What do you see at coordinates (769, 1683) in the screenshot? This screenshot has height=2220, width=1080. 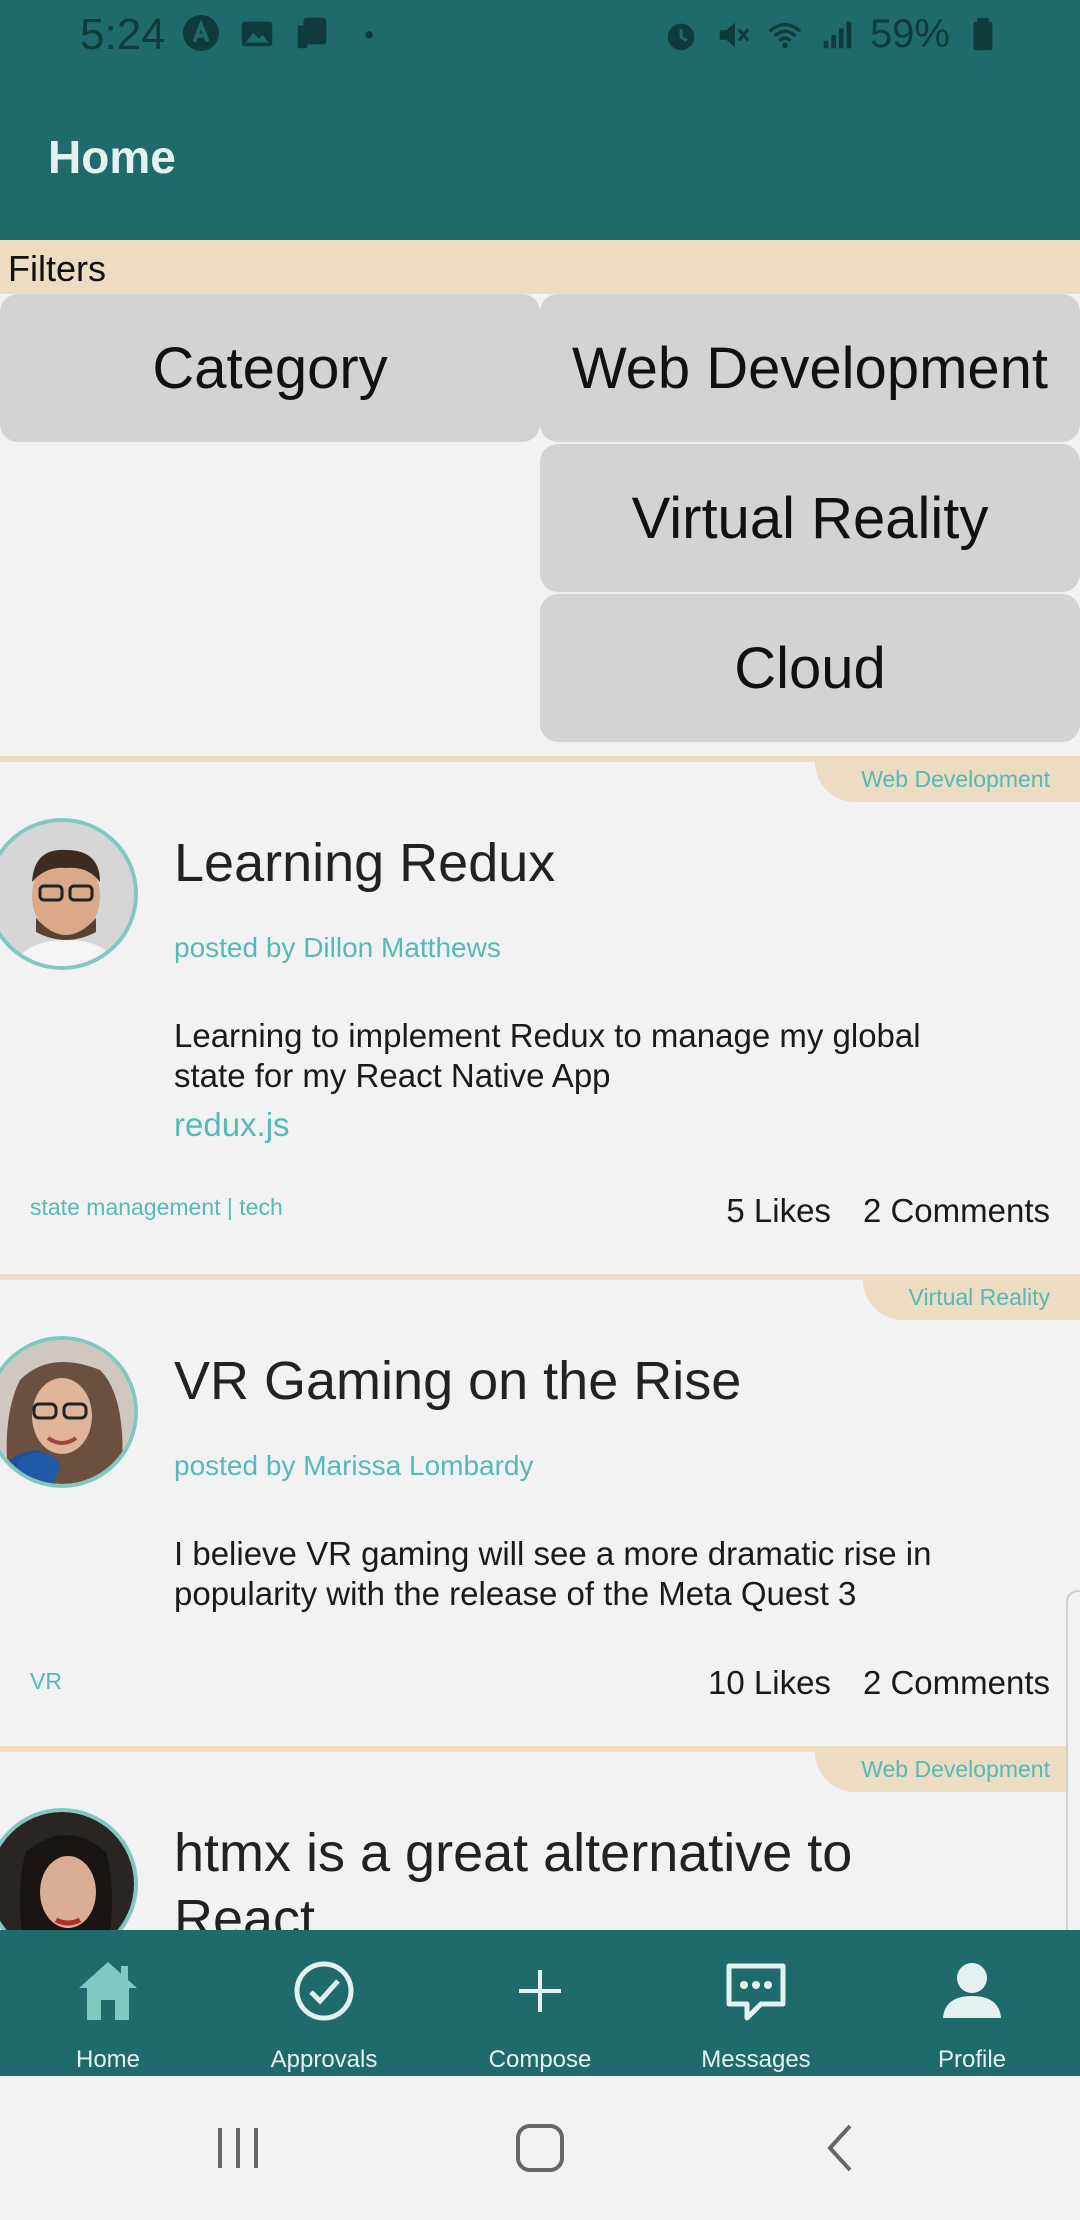 I see `likes-count: 10 Likes` at bounding box center [769, 1683].